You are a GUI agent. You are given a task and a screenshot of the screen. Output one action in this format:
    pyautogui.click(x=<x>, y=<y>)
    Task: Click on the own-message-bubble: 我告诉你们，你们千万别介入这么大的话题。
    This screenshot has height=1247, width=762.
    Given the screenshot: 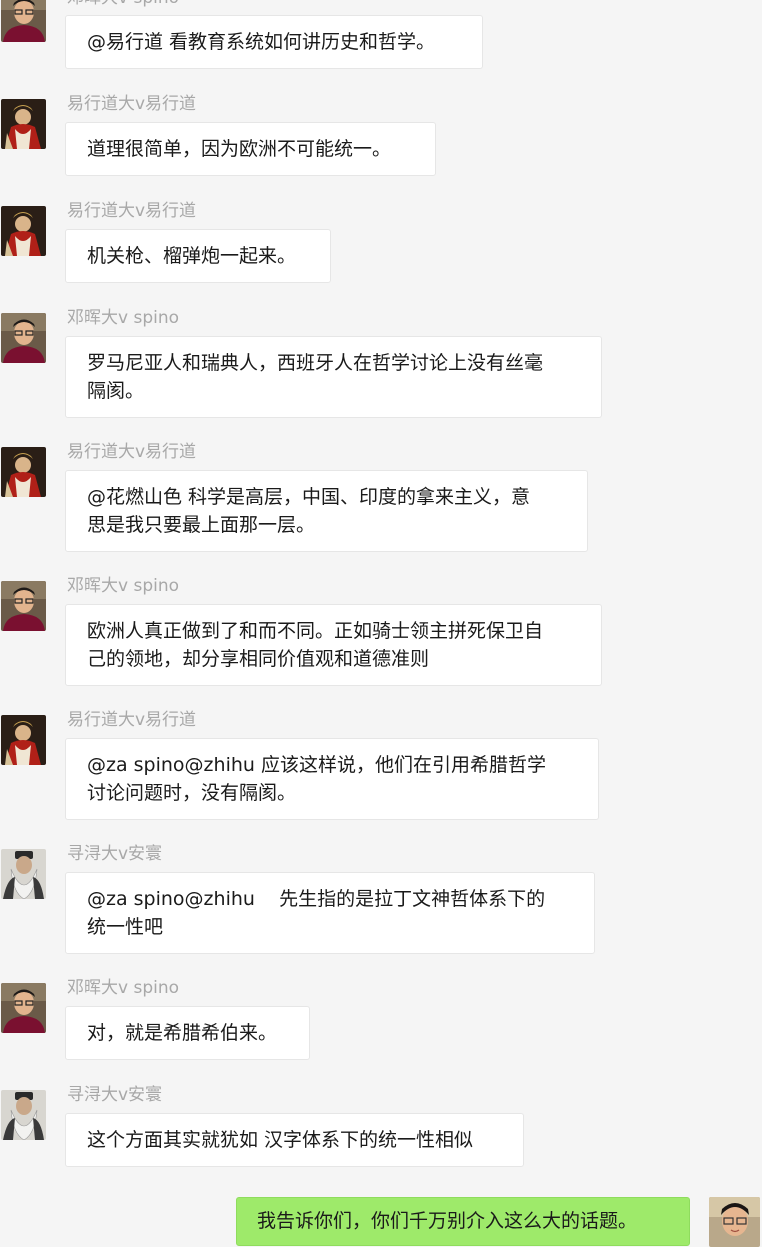 What is the action you would take?
    pyautogui.click(x=463, y=1221)
    